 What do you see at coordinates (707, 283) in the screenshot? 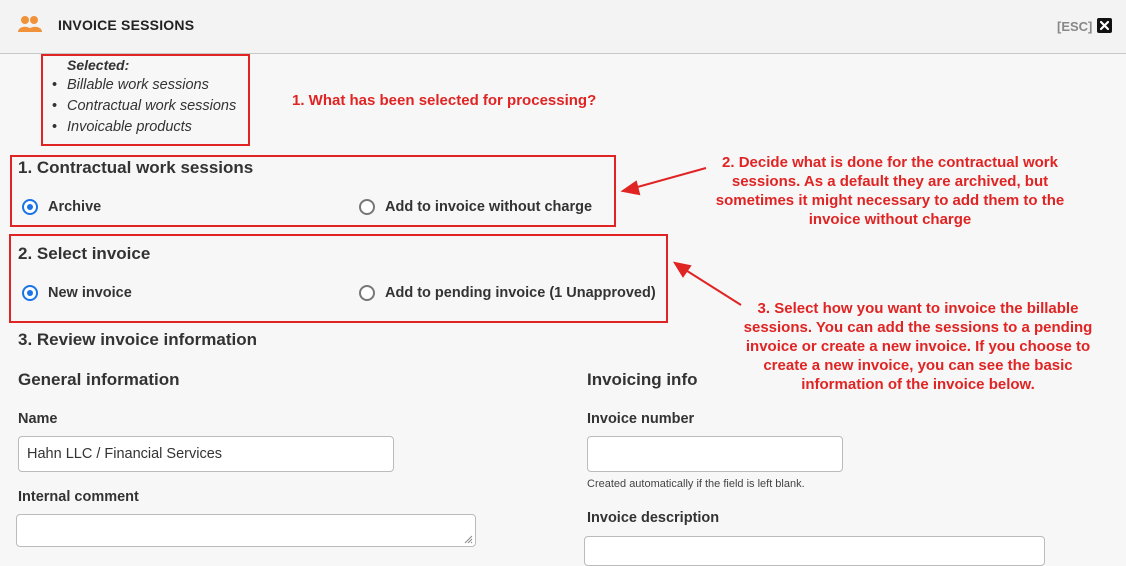
I see `arrow-invoice-select` at bounding box center [707, 283].